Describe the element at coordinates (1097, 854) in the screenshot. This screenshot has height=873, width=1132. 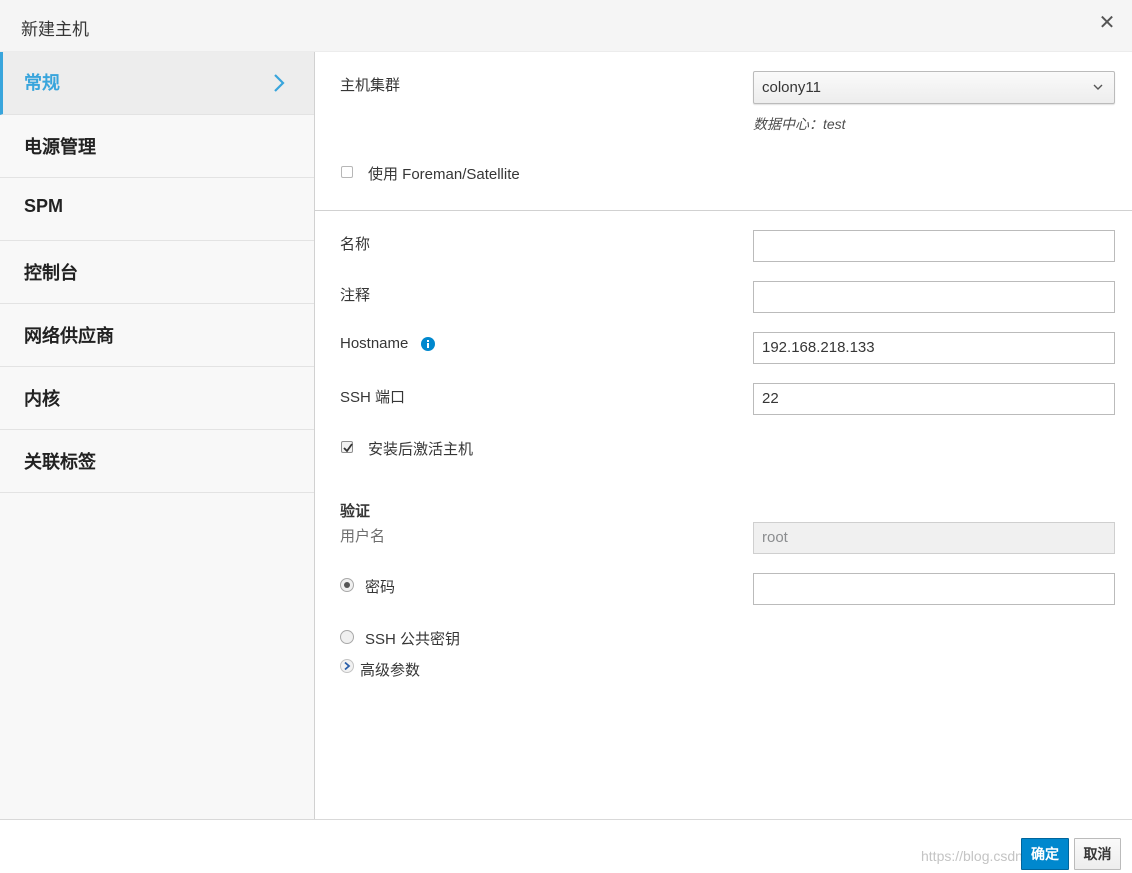
I see `cancel-button: 取消` at that location.